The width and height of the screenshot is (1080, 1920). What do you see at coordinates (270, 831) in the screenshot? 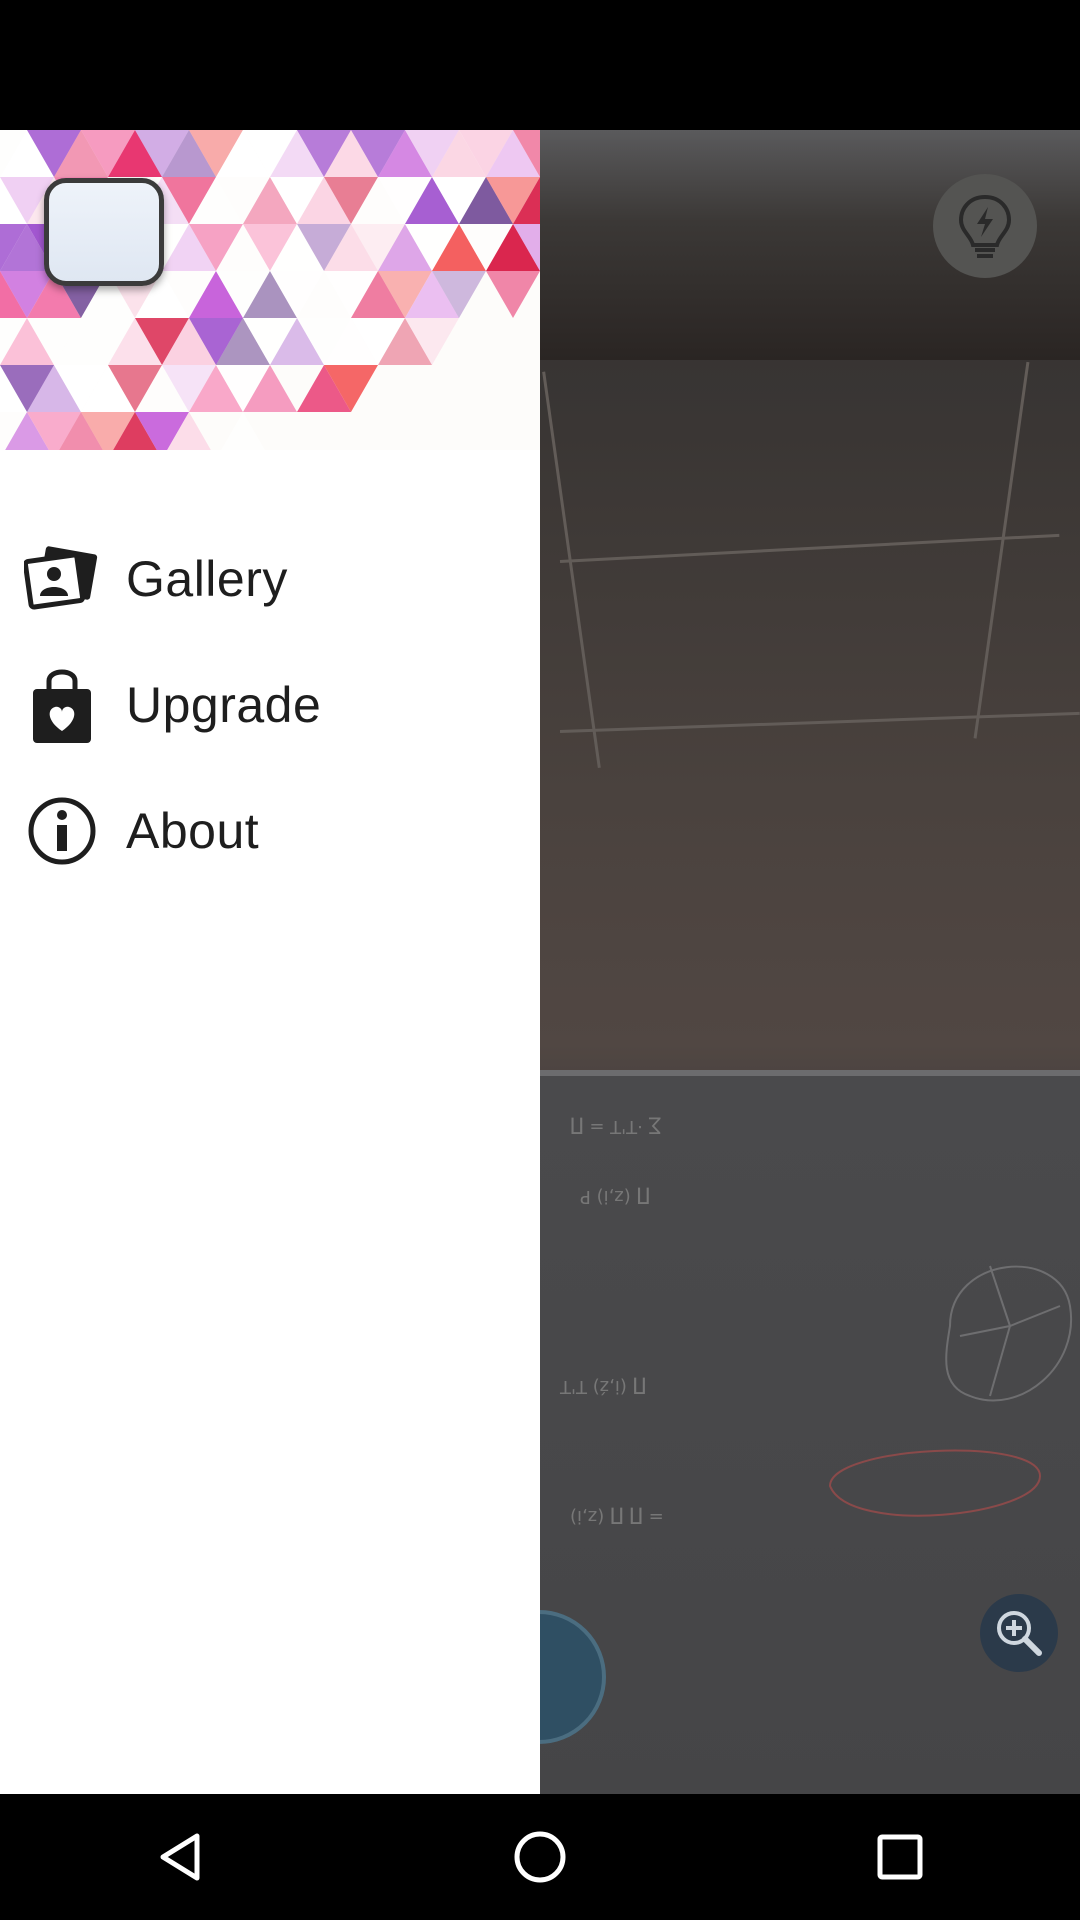
I see `menu-item-about: About` at bounding box center [270, 831].